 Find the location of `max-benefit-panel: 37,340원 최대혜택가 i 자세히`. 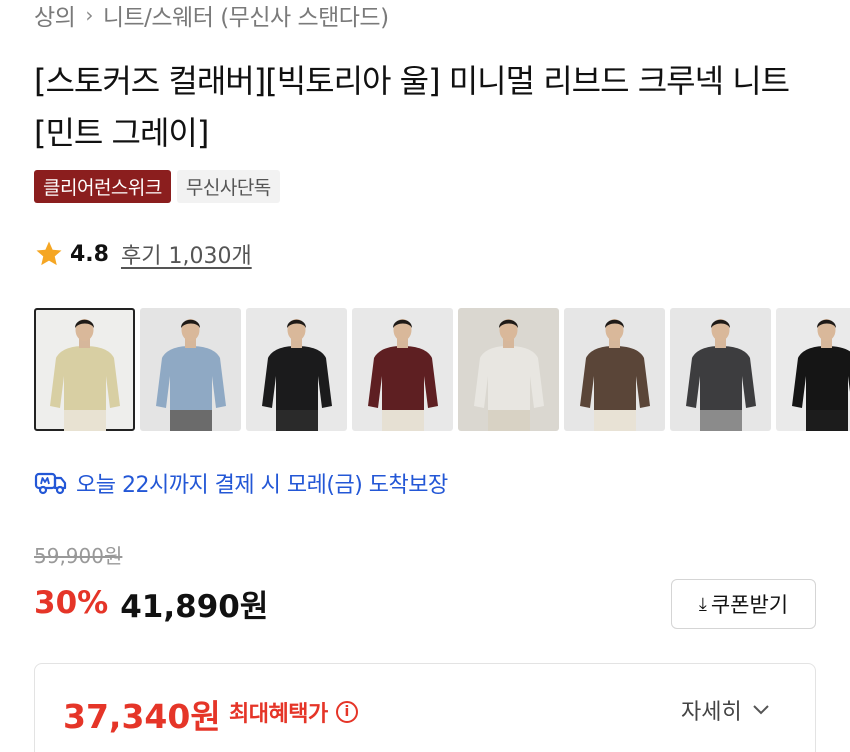

max-benefit-panel: 37,340원 최대혜택가 i 자세히 is located at coordinates (425, 707).